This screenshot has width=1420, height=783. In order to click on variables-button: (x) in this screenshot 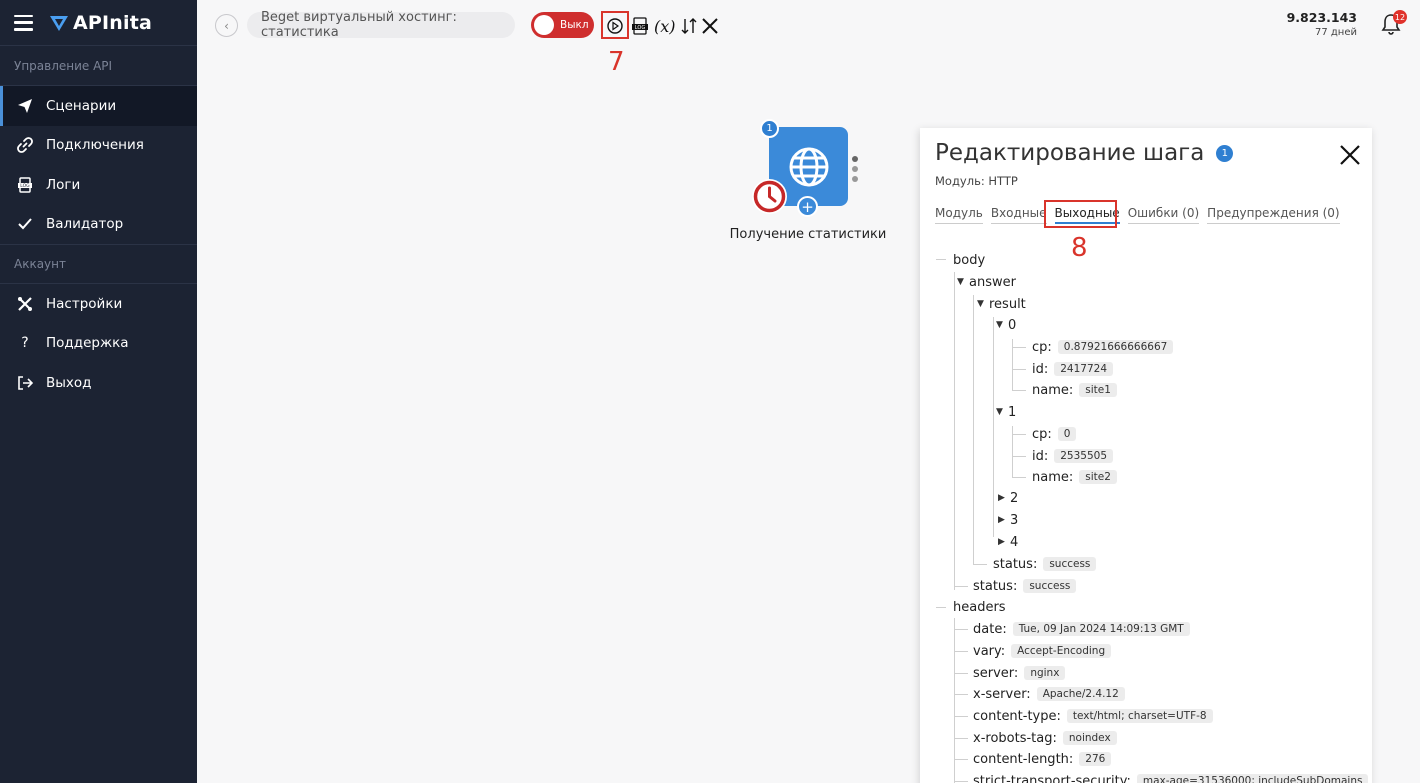, I will do `click(665, 26)`.